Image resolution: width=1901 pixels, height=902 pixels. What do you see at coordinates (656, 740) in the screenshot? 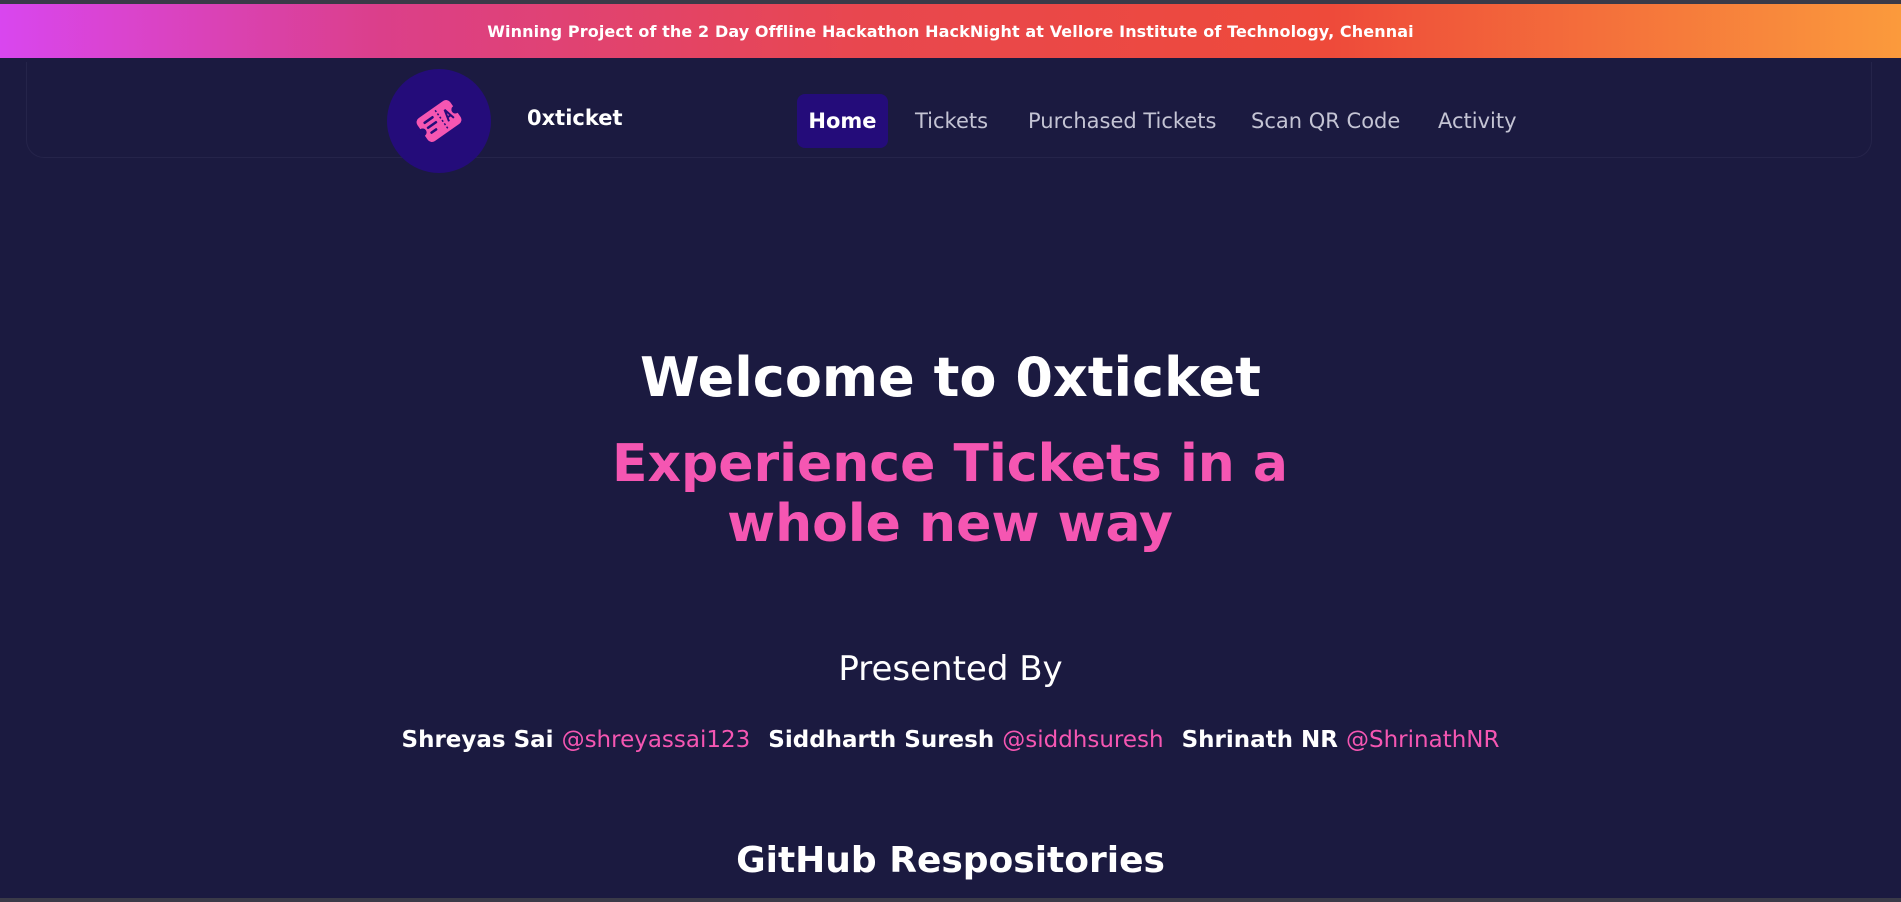
I see `presenter-handle-link: @shreyassai123` at bounding box center [656, 740].